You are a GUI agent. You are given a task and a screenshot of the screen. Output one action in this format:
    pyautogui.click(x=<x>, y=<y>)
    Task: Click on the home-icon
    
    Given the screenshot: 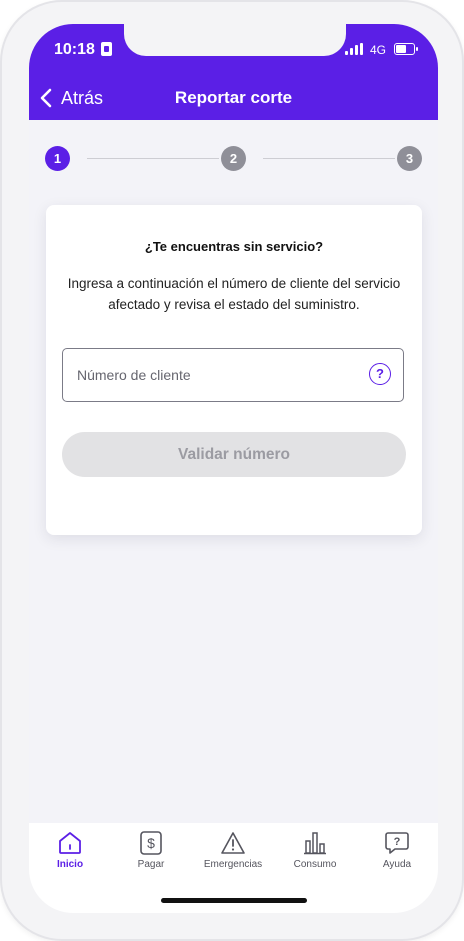 What is the action you would take?
    pyautogui.click(x=70, y=843)
    